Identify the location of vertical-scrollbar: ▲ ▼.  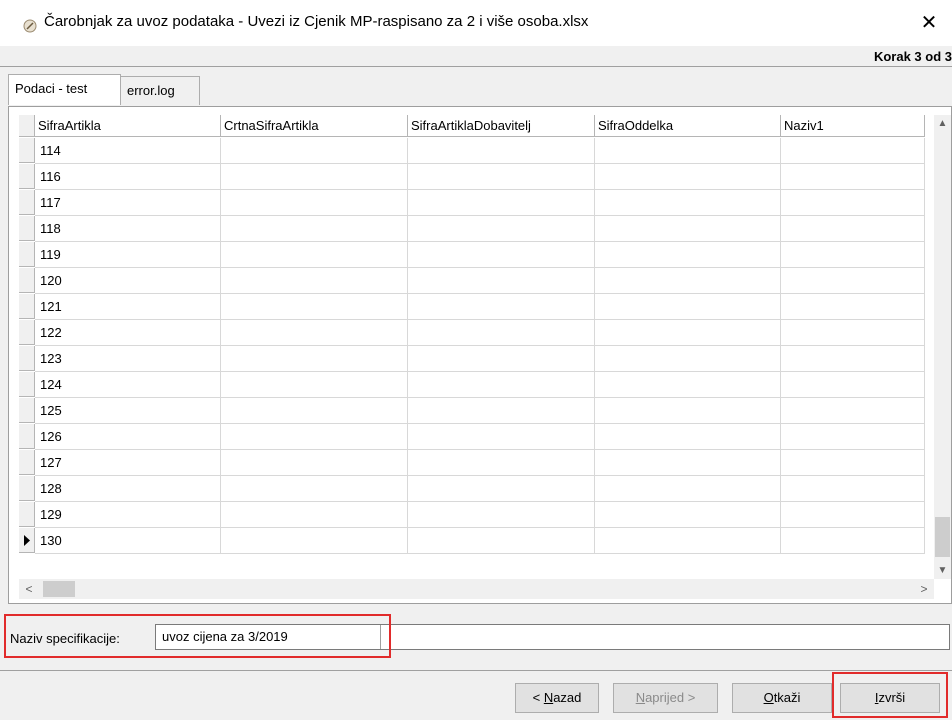
(942, 347).